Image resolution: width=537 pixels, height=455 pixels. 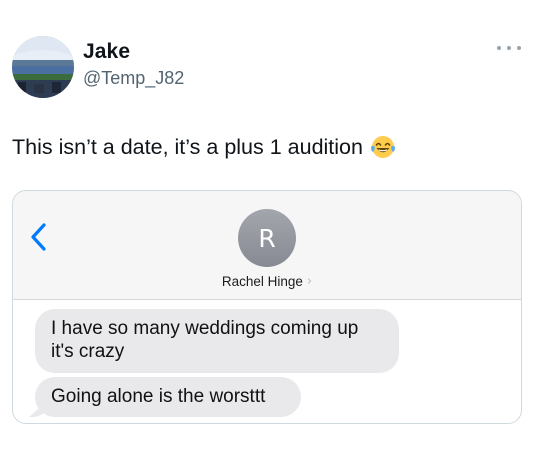 I want to click on more-options-button, so click(x=509, y=48).